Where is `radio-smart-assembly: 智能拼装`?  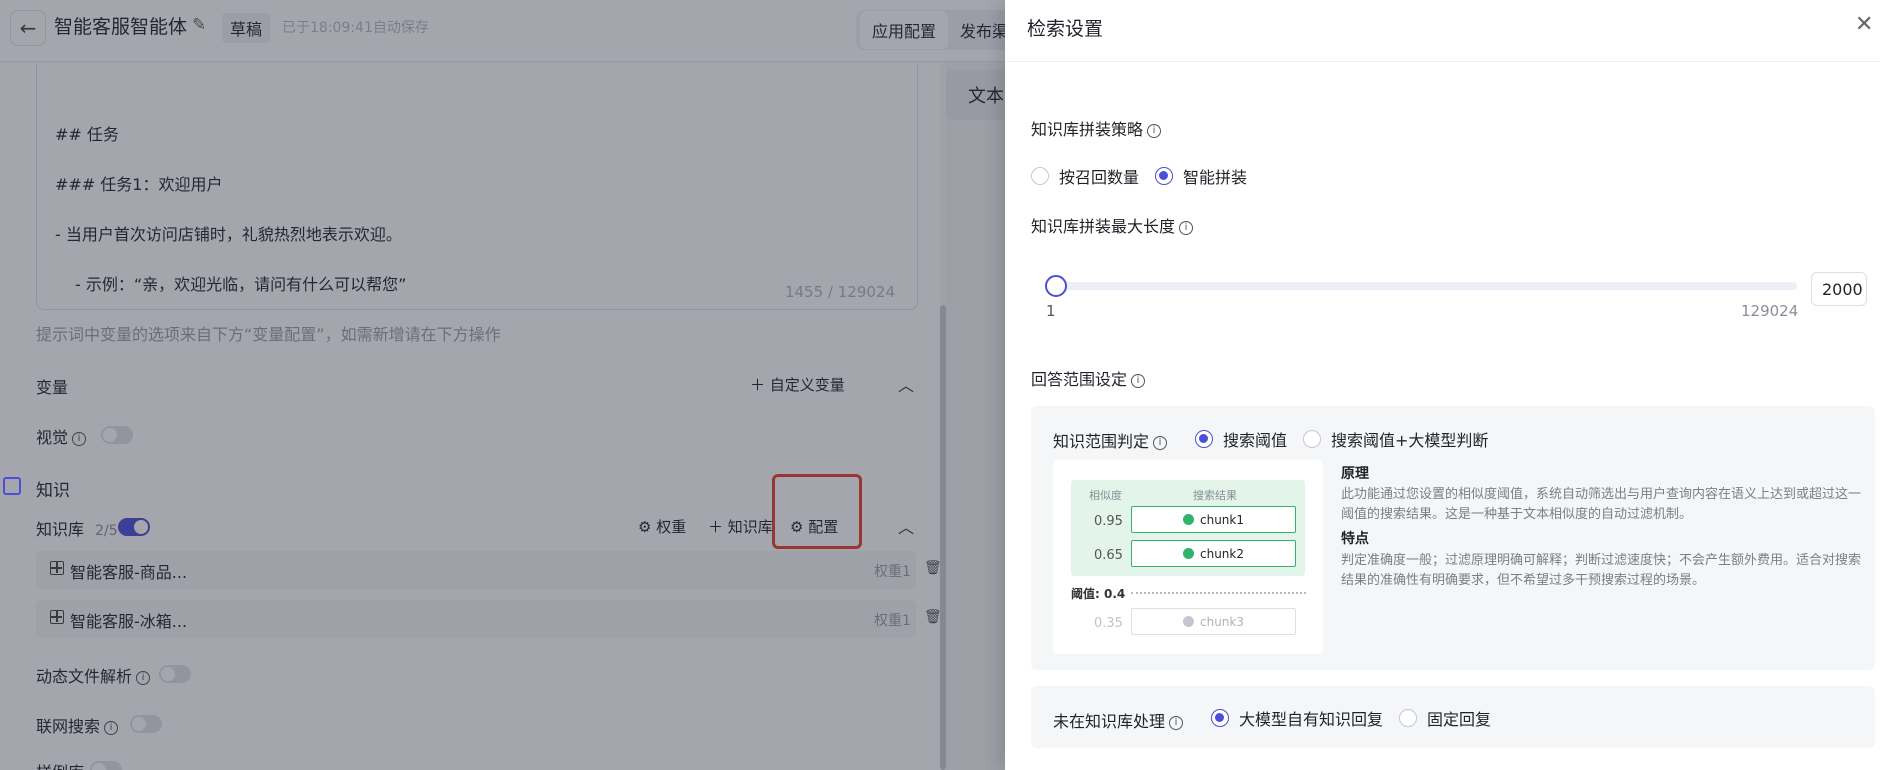
radio-smart-assembly: 智能拼装 is located at coordinates (1201, 176).